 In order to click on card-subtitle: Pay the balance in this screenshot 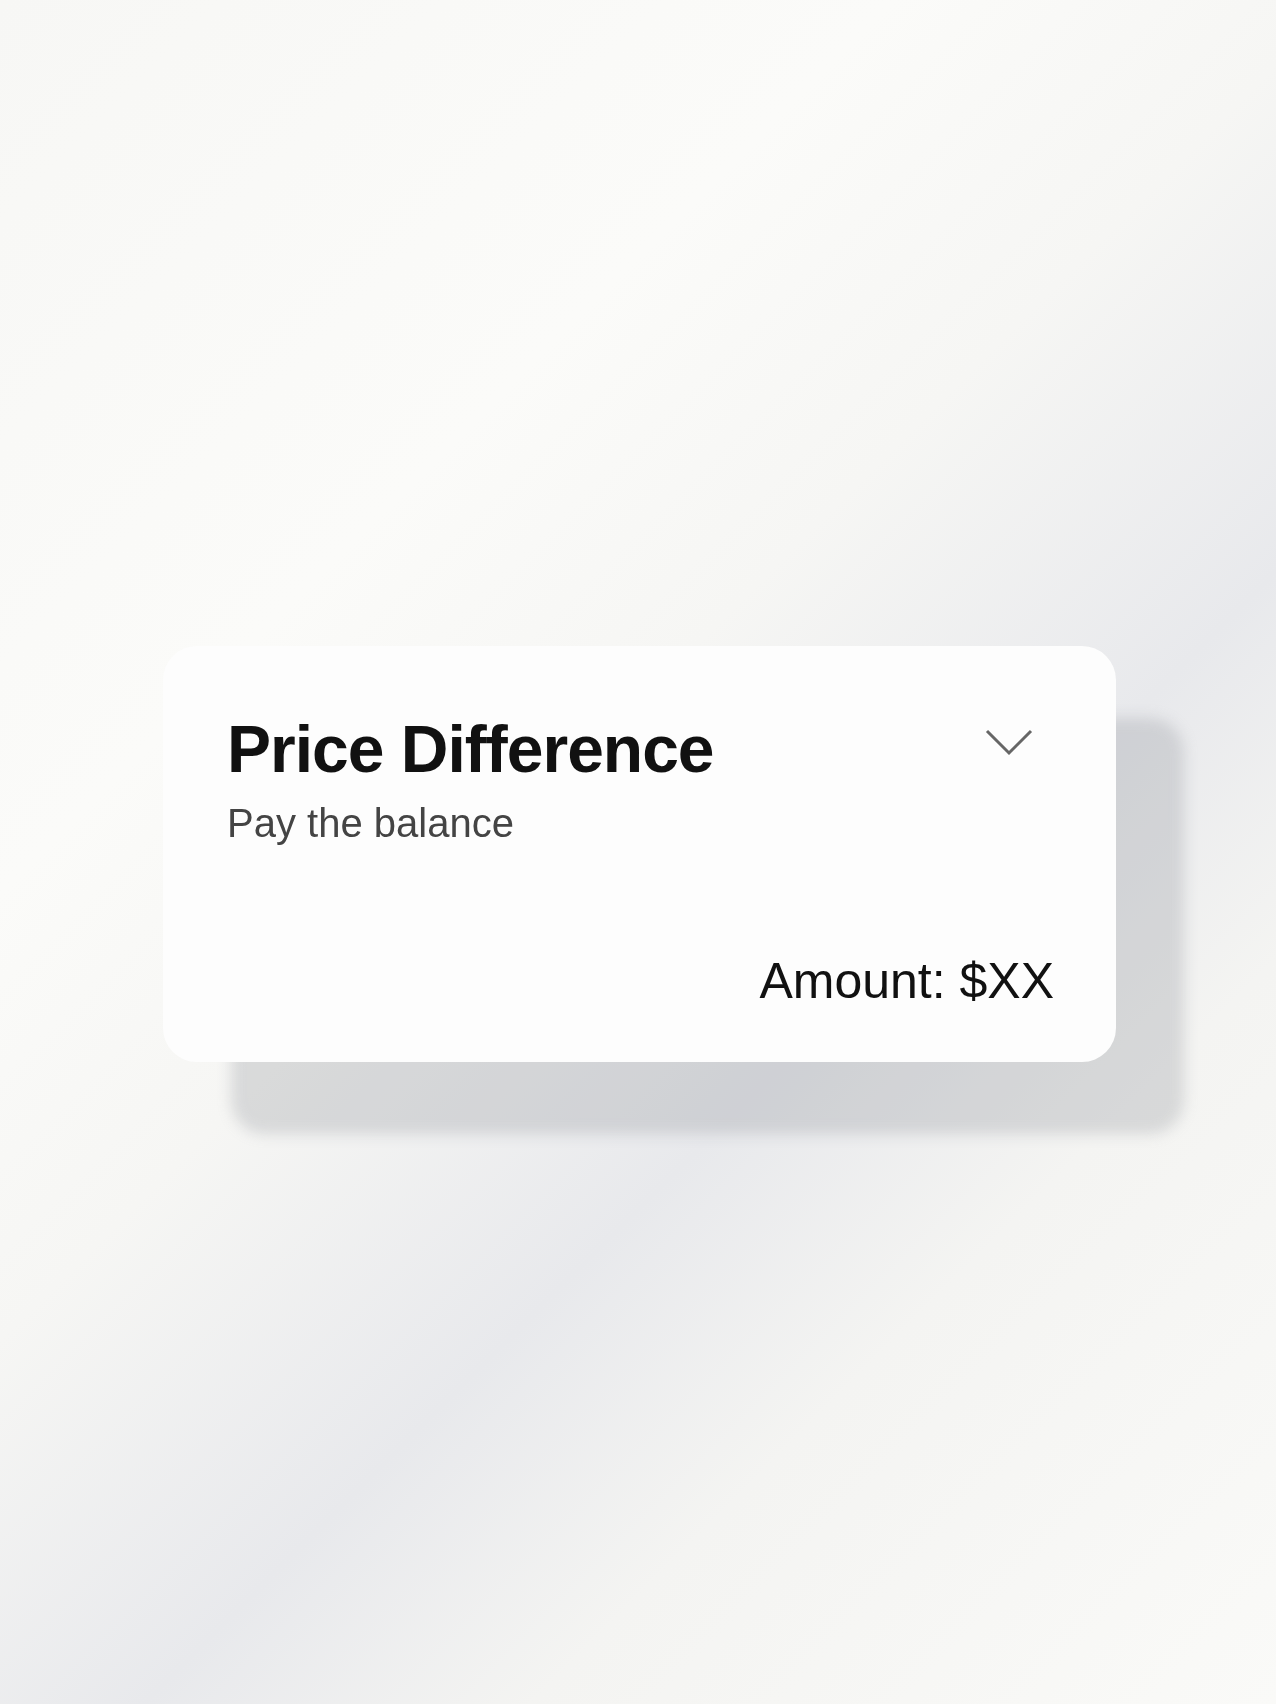, I will do `click(371, 824)`.